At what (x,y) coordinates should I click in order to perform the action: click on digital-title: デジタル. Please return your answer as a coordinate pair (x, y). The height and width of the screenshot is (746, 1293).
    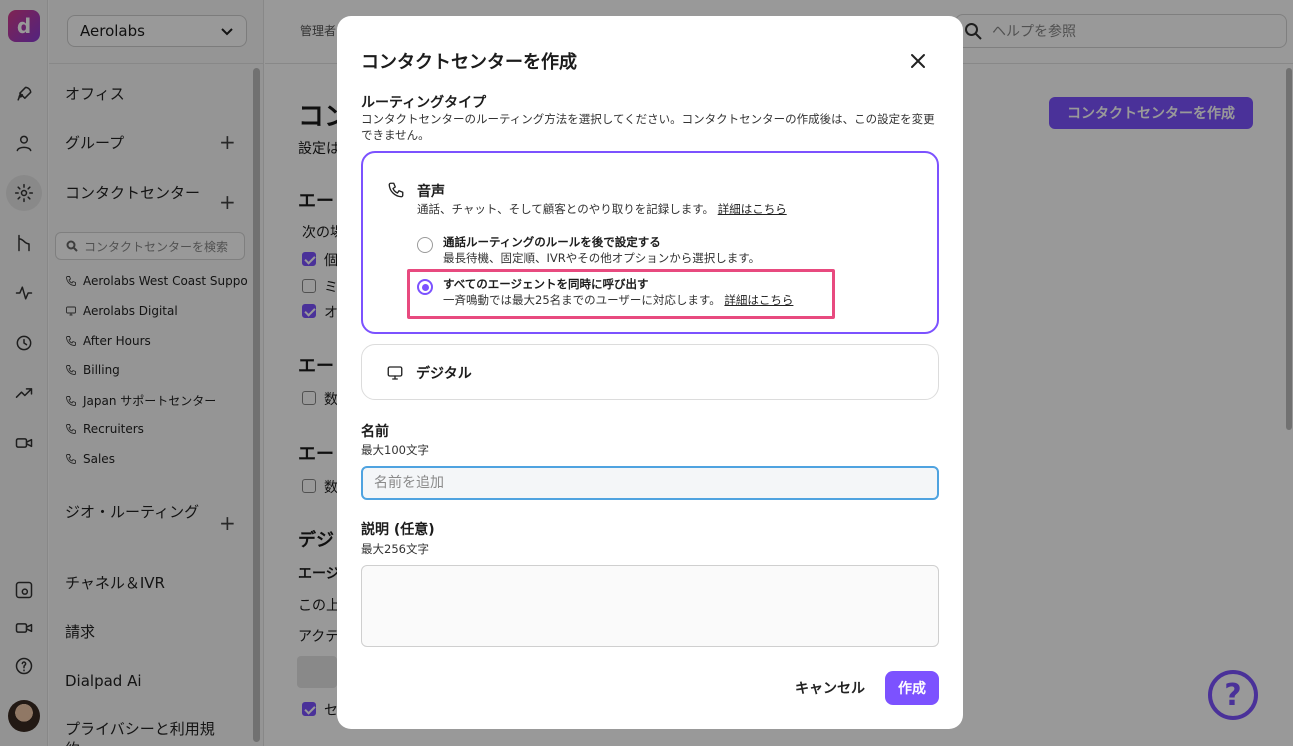
    Looking at the image, I should click on (444, 374).